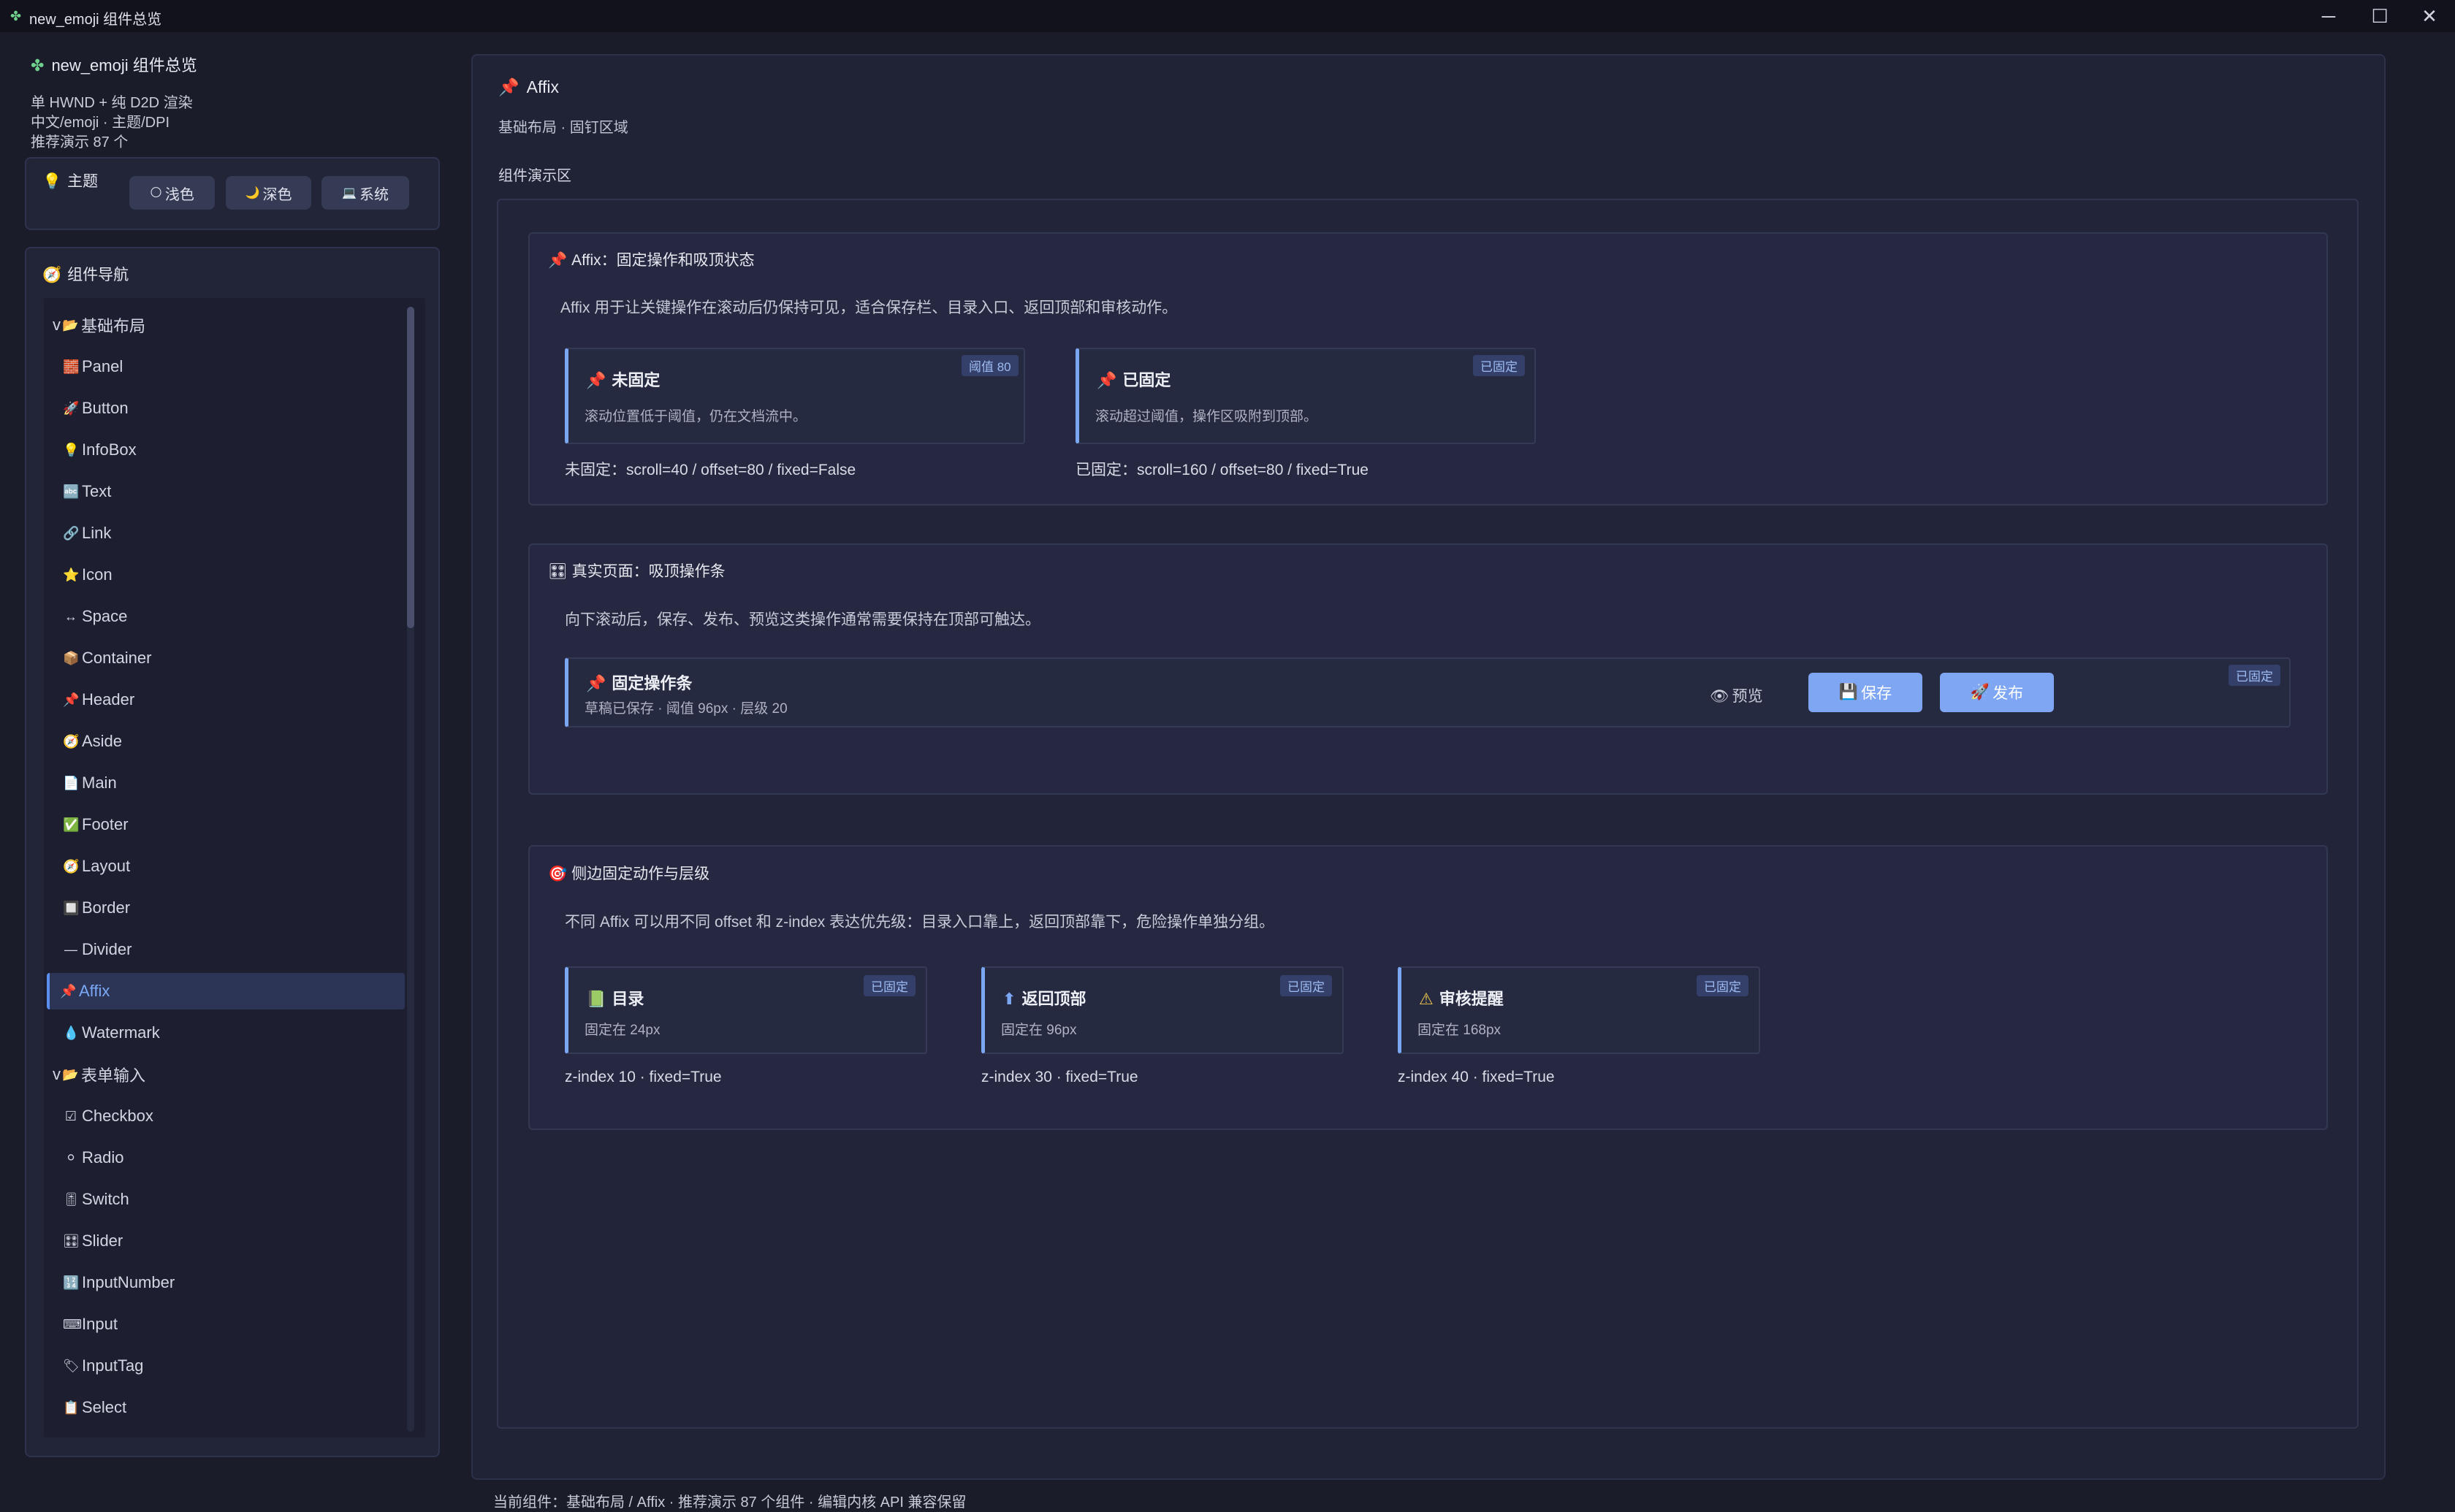 Image resolution: width=2455 pixels, height=1512 pixels. What do you see at coordinates (108, 699) in the screenshot?
I see `nav-item-label: Header` at bounding box center [108, 699].